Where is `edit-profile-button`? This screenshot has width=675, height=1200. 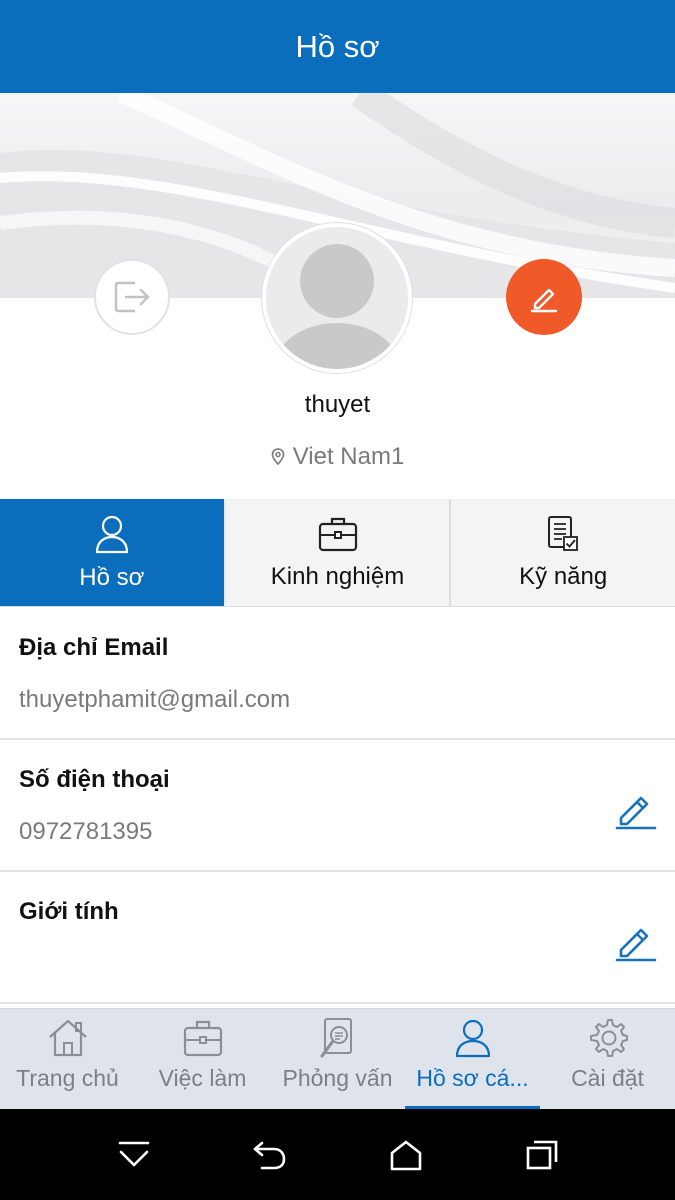
edit-profile-button is located at coordinates (544, 297).